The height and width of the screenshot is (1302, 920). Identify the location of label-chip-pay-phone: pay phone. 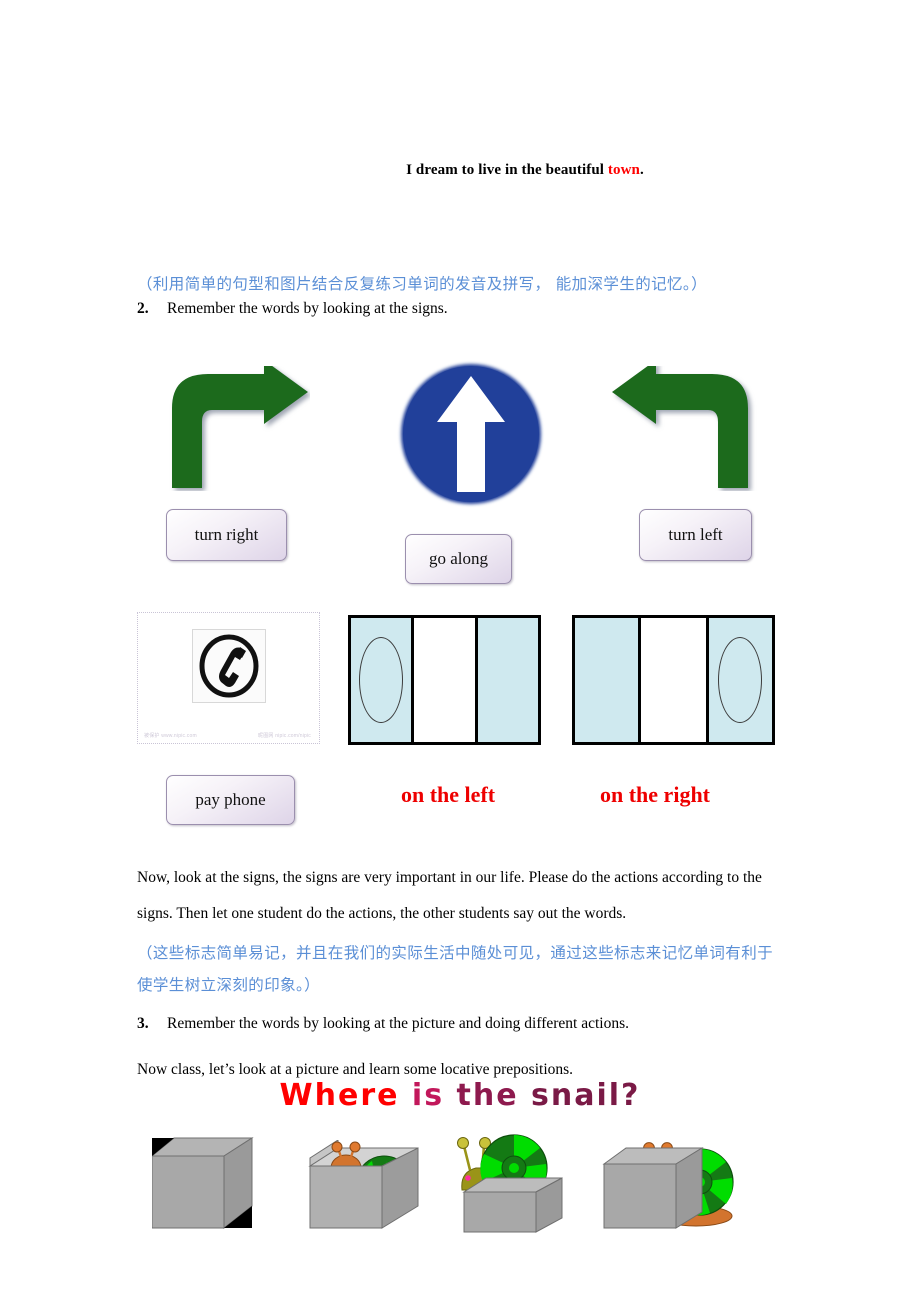
(230, 800).